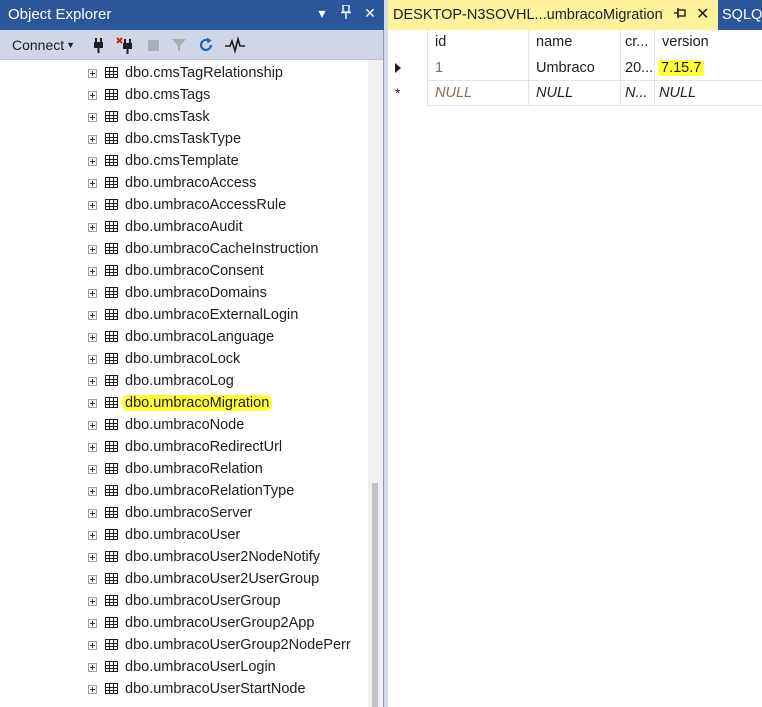  Describe the element at coordinates (60, 14) in the screenshot. I see `panel-title: Object Explorer` at that location.